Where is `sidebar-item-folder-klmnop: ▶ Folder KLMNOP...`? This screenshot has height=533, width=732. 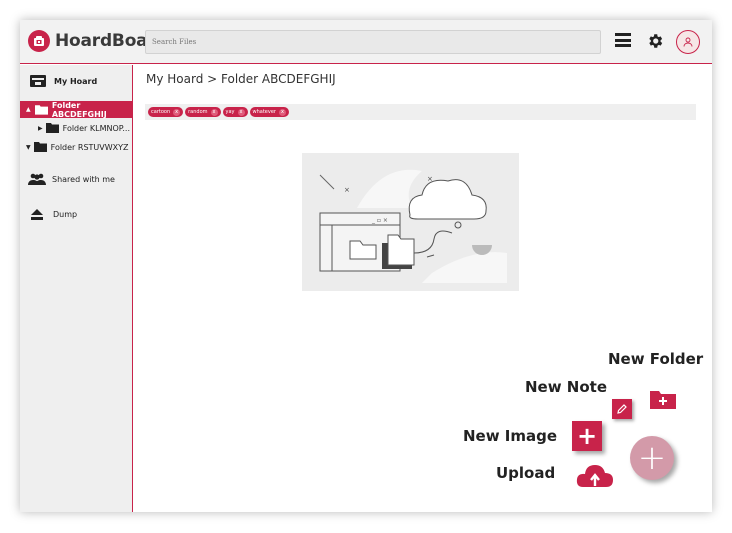 sidebar-item-folder-klmnop: ▶ Folder KLMNOP... is located at coordinates (84, 128).